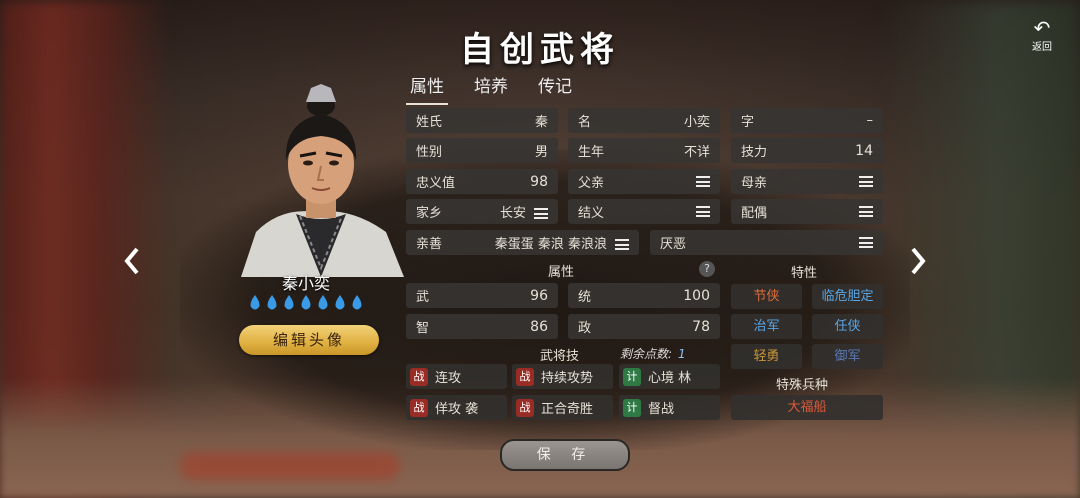 Image resolution: width=1080 pixels, height=498 pixels. I want to click on field-label: 姓氏, so click(429, 122).